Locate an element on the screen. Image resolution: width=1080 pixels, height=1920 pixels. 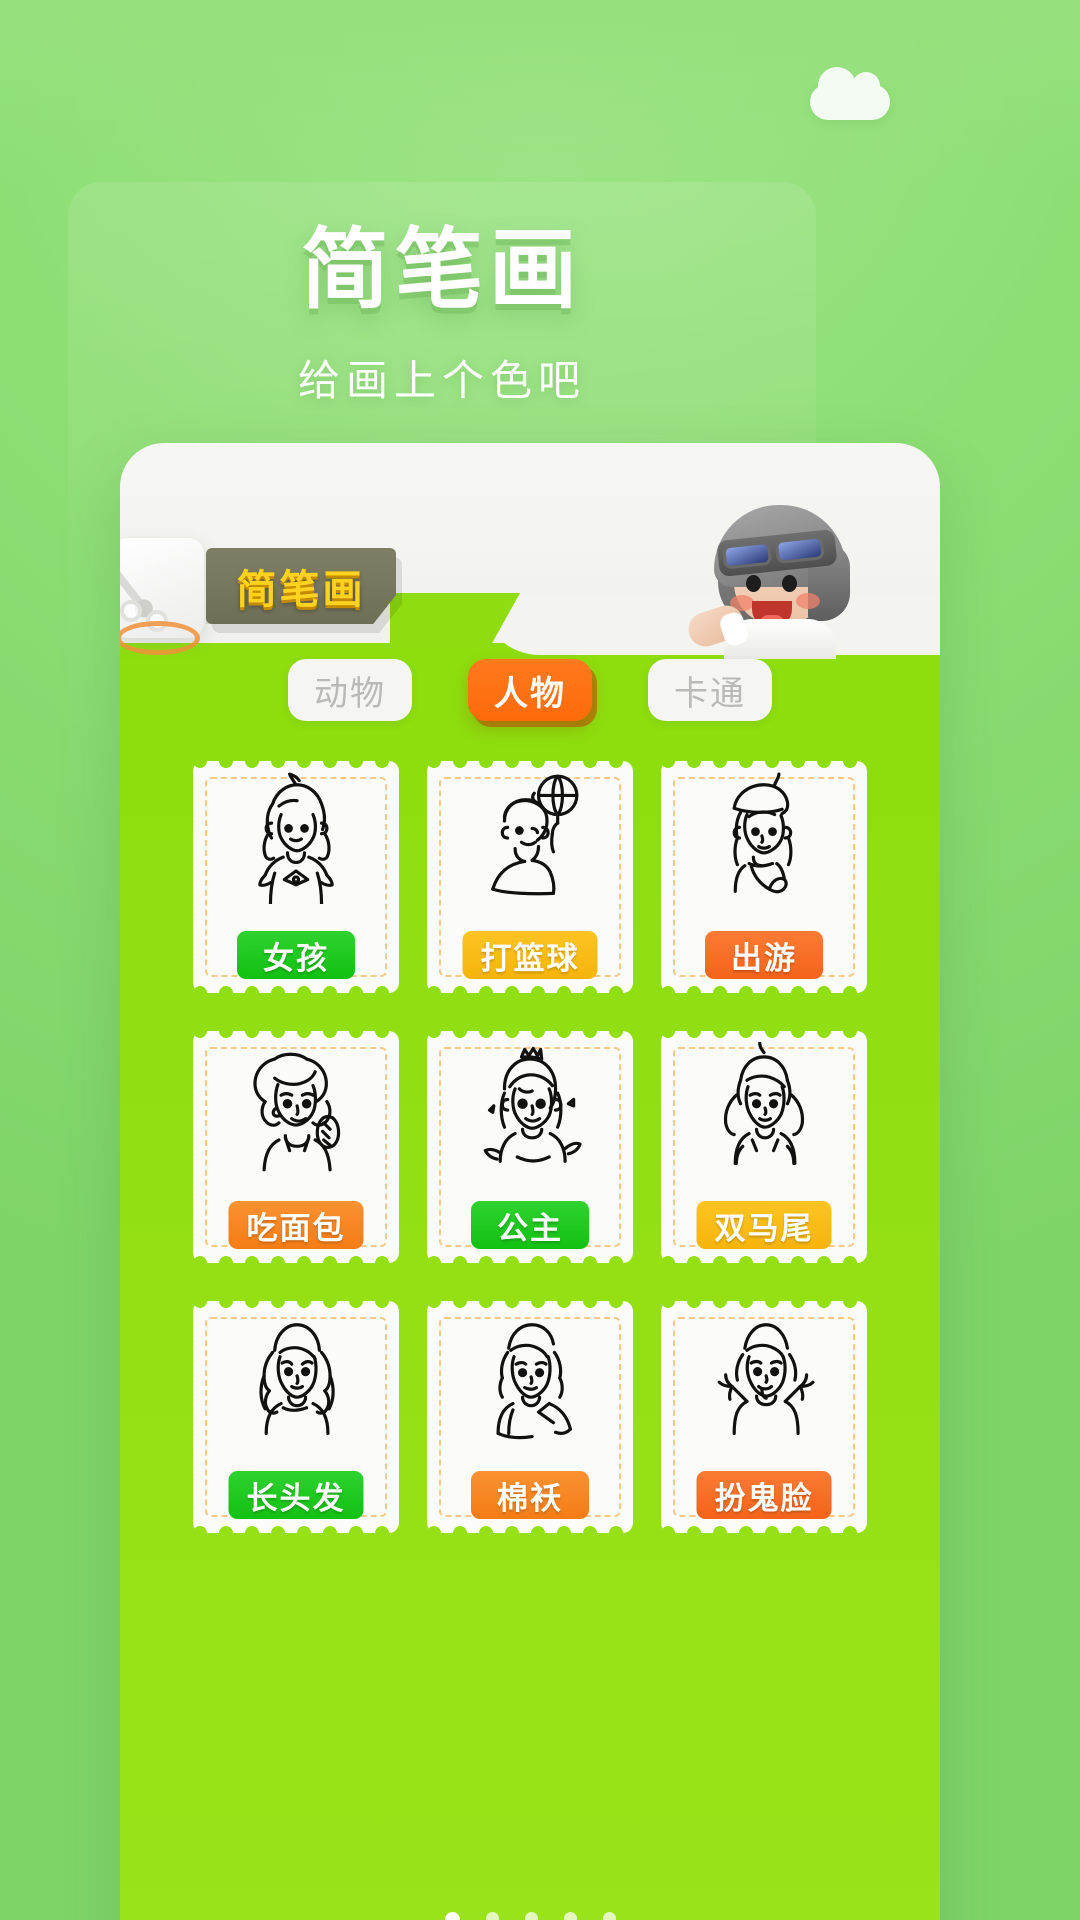
card-label: 公主 is located at coordinates (530, 1225).